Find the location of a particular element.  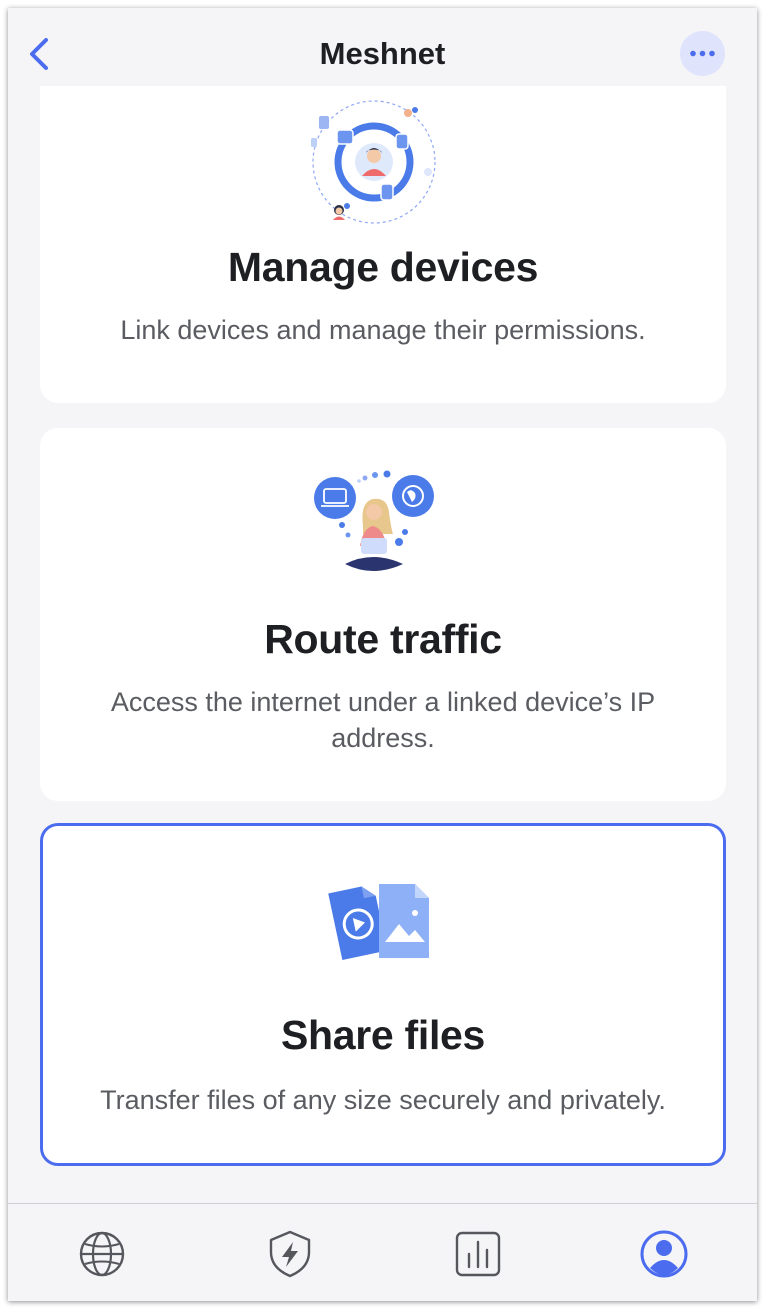

tab-threat-protection is located at coordinates (290, 1254).